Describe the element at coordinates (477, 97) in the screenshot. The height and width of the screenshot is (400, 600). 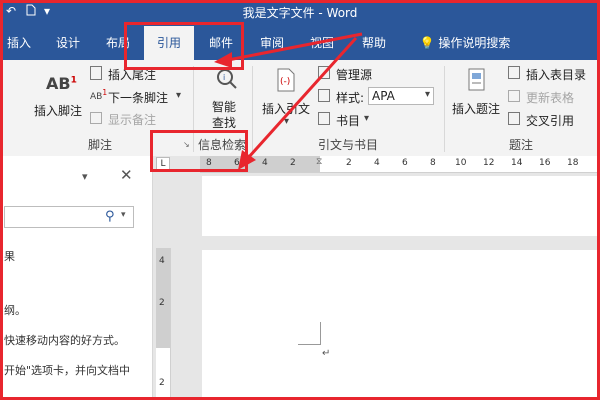
I see `insert-caption-button: 插入题注` at that location.